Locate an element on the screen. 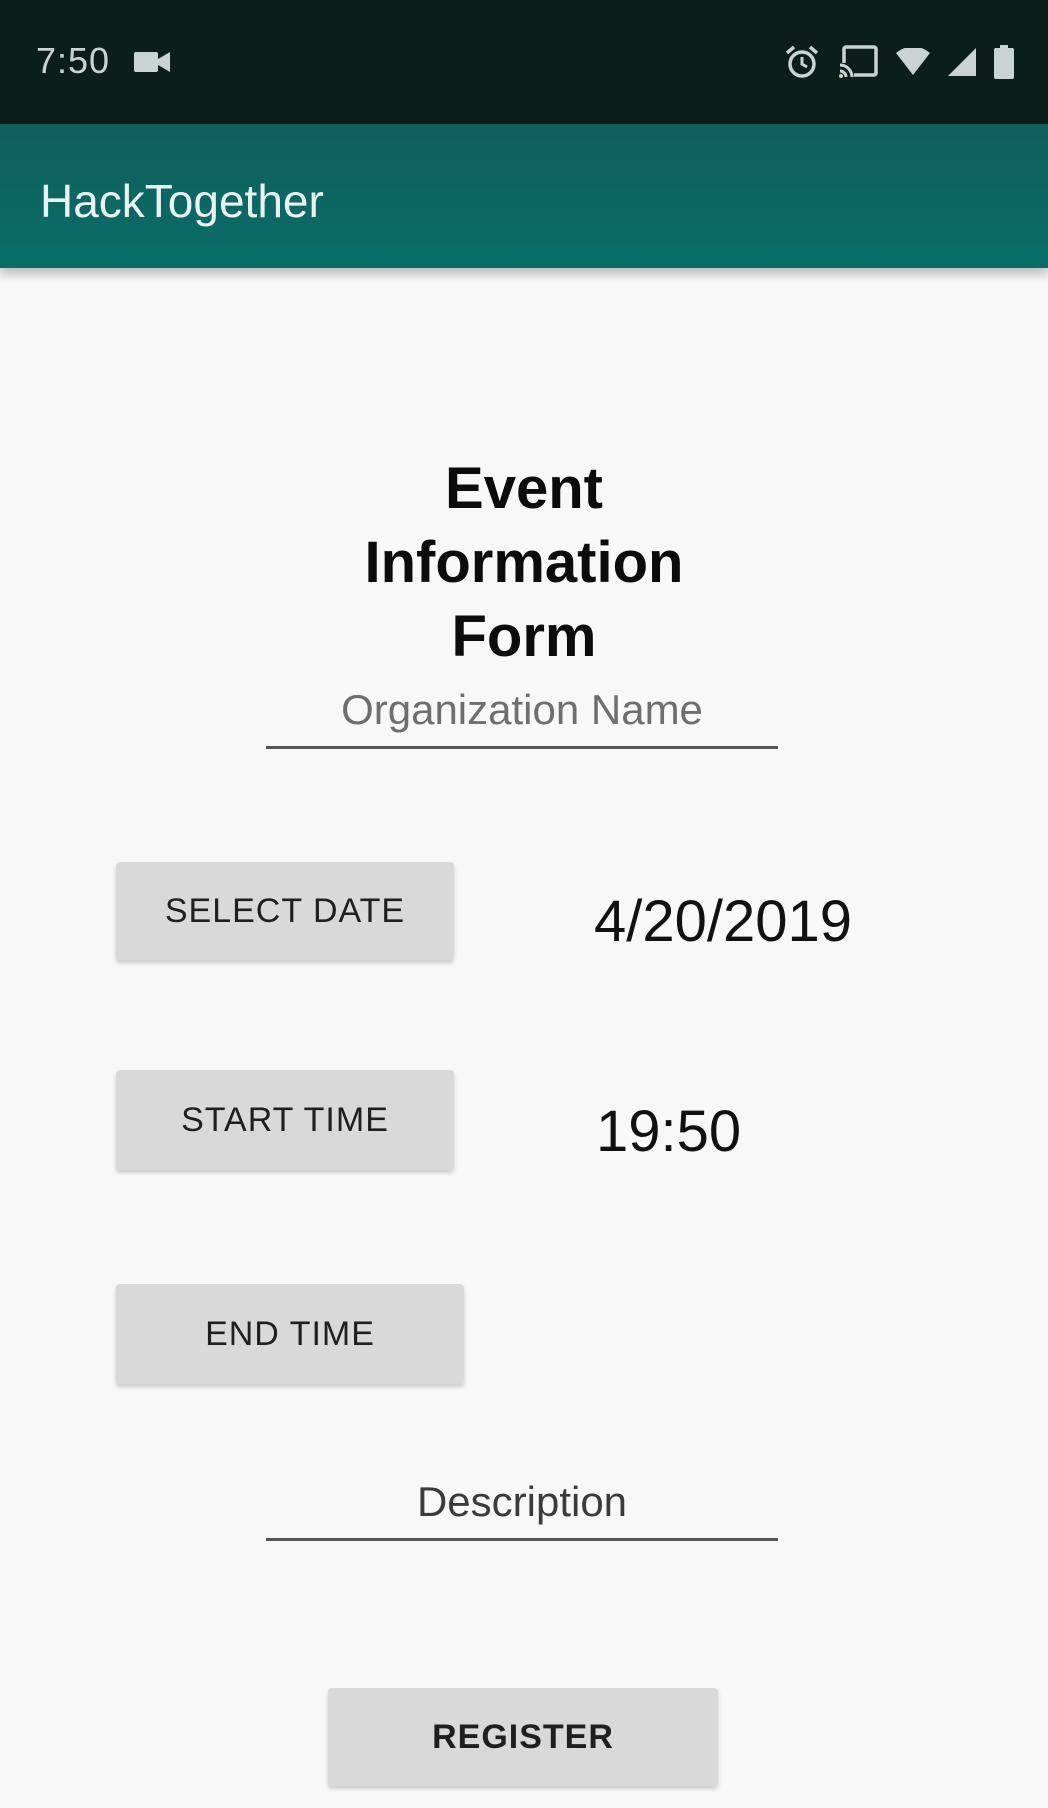 This screenshot has height=1808, width=1048. start-time-value: 19:50 is located at coordinates (669, 1131).